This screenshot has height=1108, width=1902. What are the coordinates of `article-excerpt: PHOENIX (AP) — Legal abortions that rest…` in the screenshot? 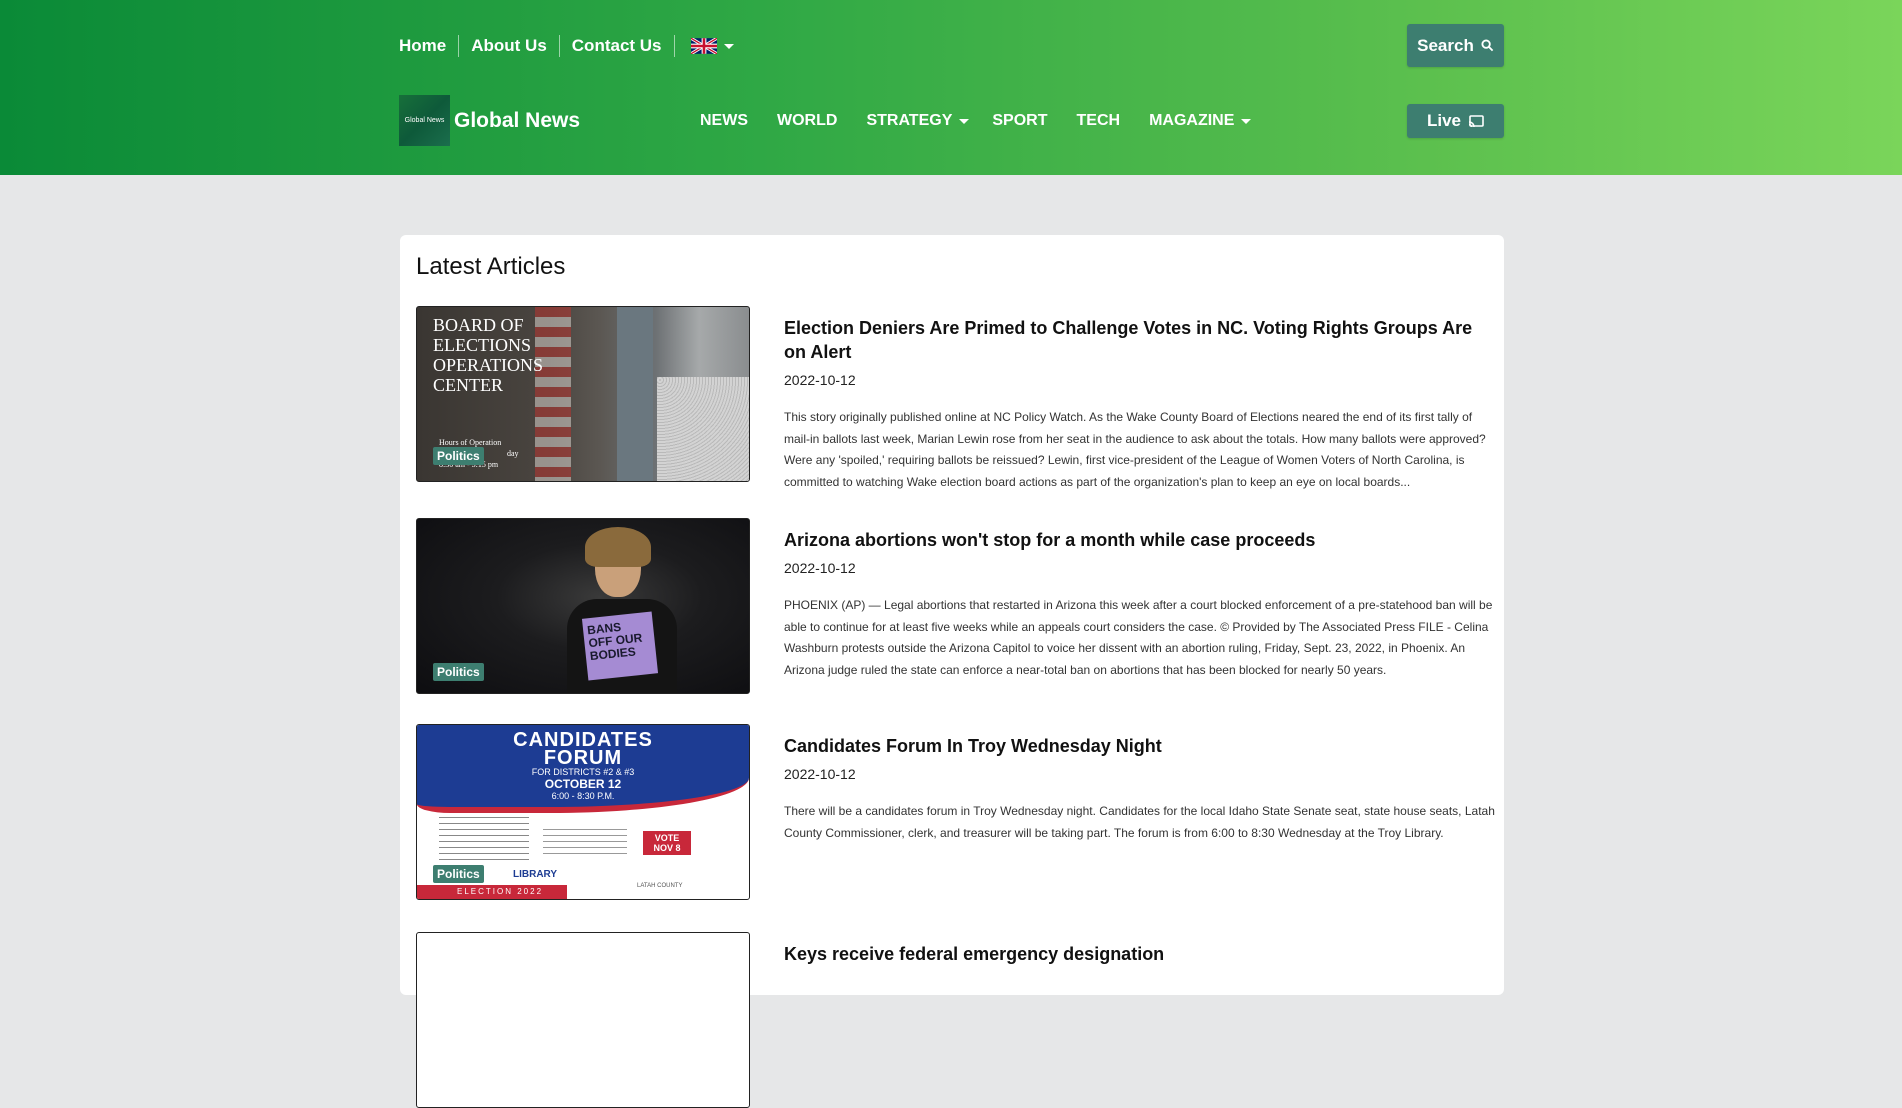 It's located at (1138, 637).